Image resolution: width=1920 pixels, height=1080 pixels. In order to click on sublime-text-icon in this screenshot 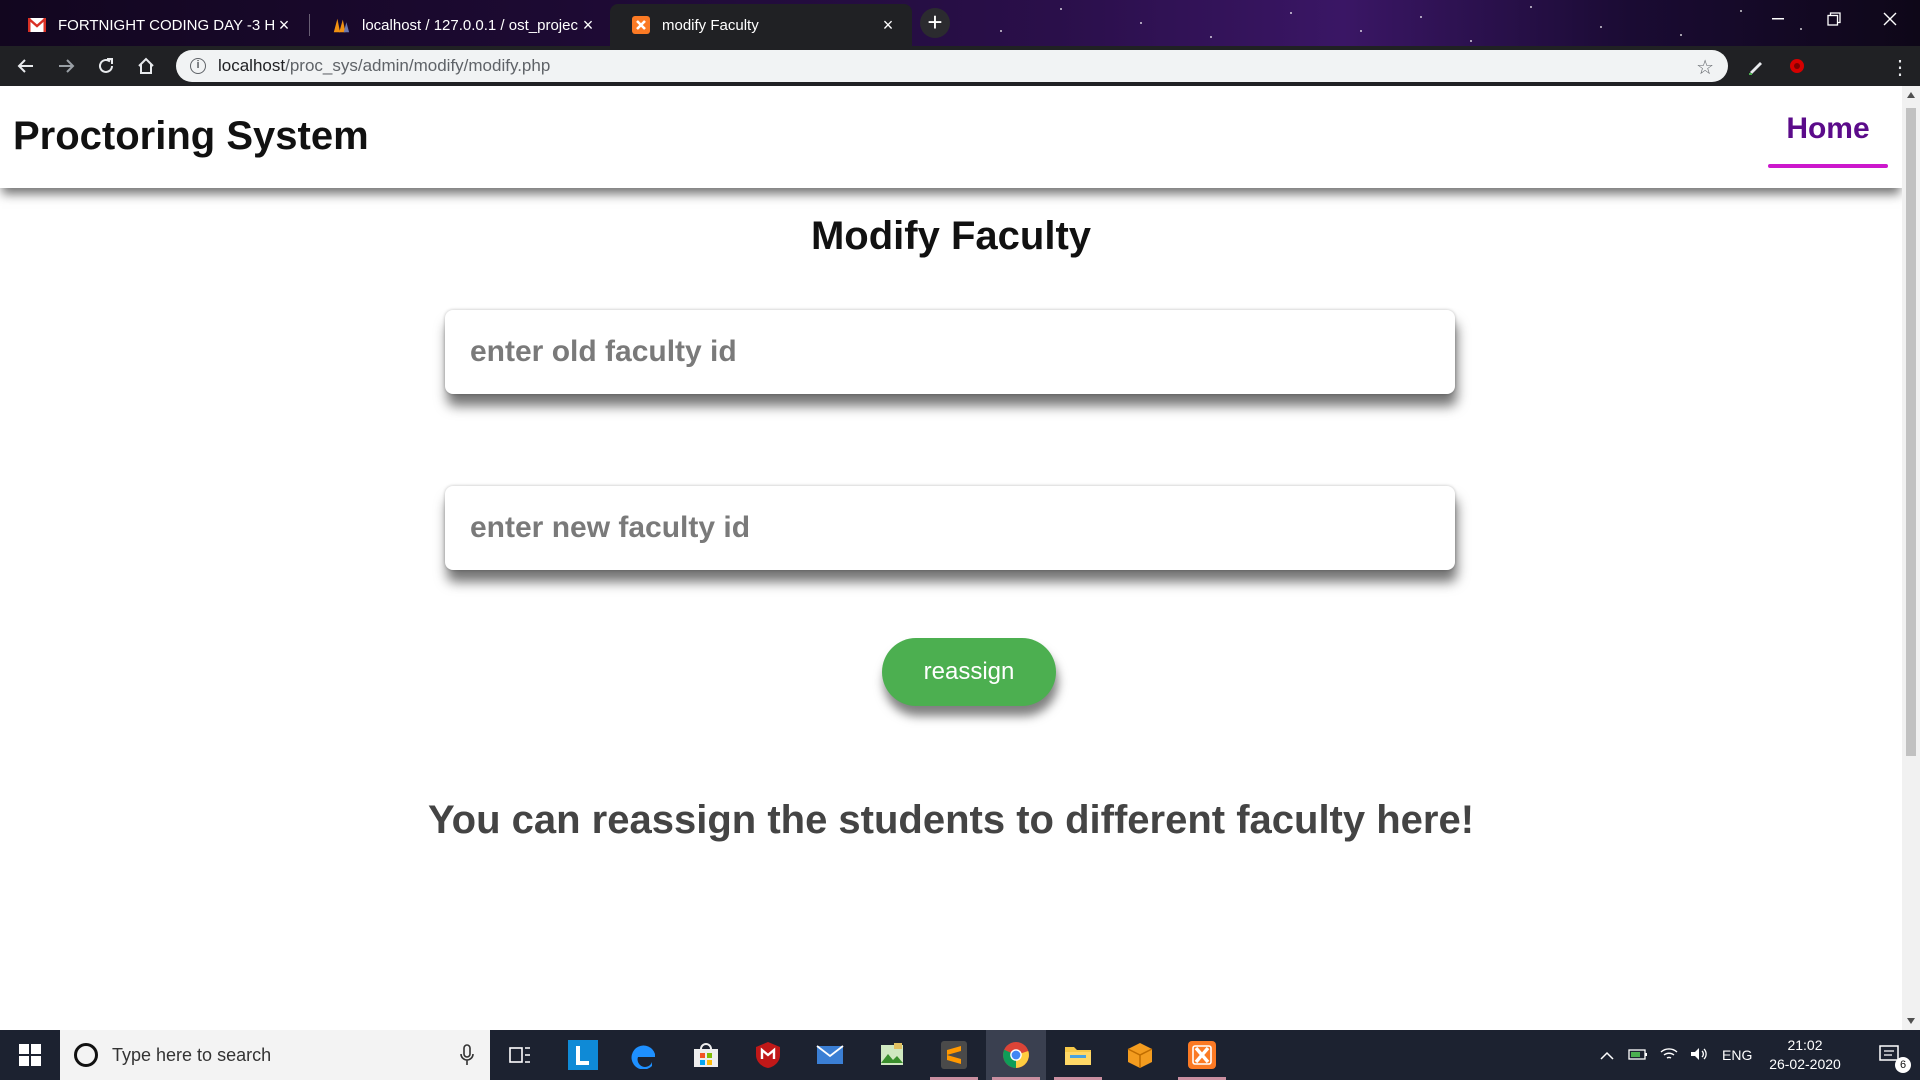, I will do `click(954, 1055)`.